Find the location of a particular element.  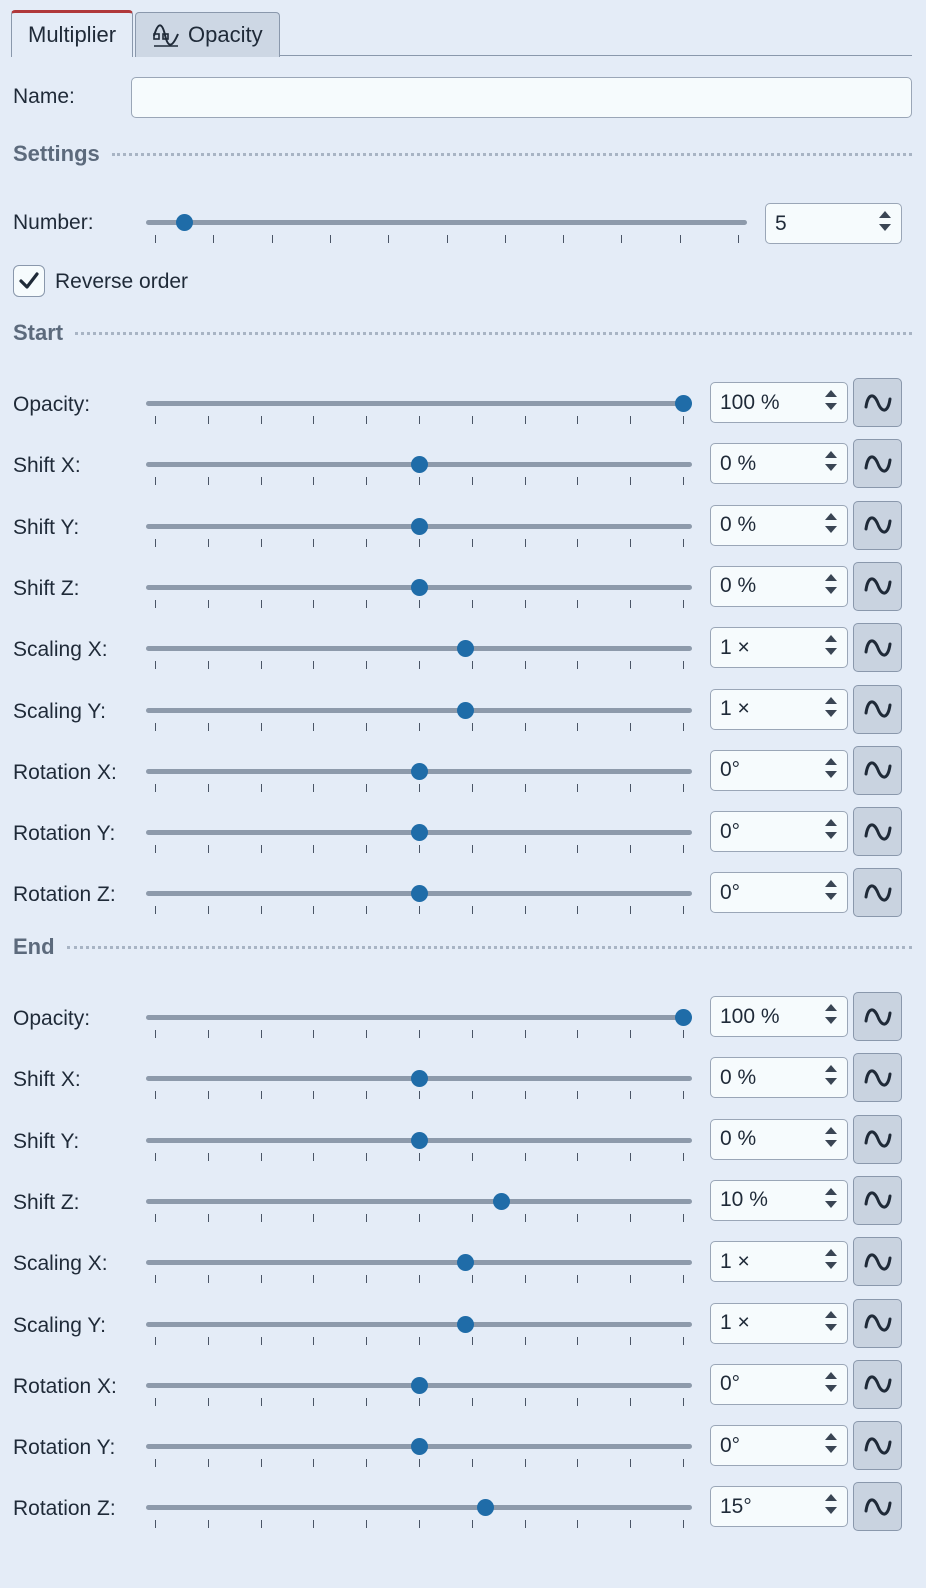

number-spinbox: 5 is located at coordinates (833, 223).